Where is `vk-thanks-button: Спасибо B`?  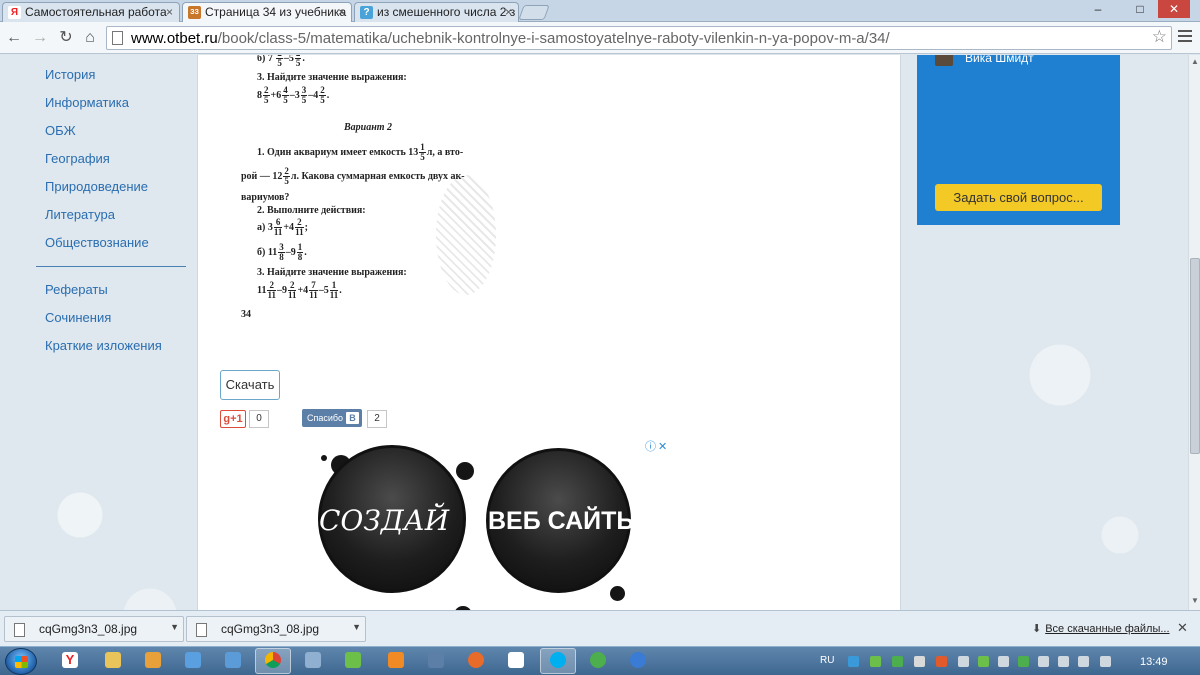 vk-thanks-button: Спасибо B is located at coordinates (332, 418).